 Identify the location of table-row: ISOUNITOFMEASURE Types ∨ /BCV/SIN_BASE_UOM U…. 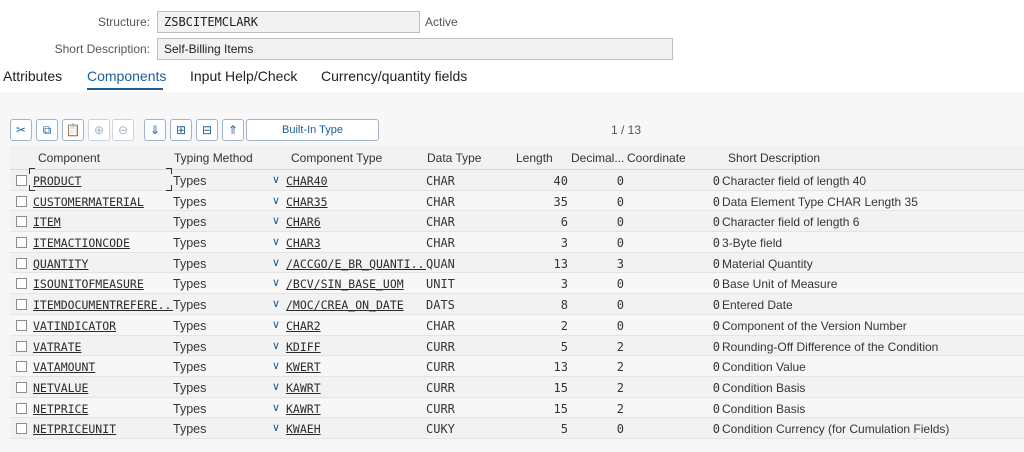
(517, 284).